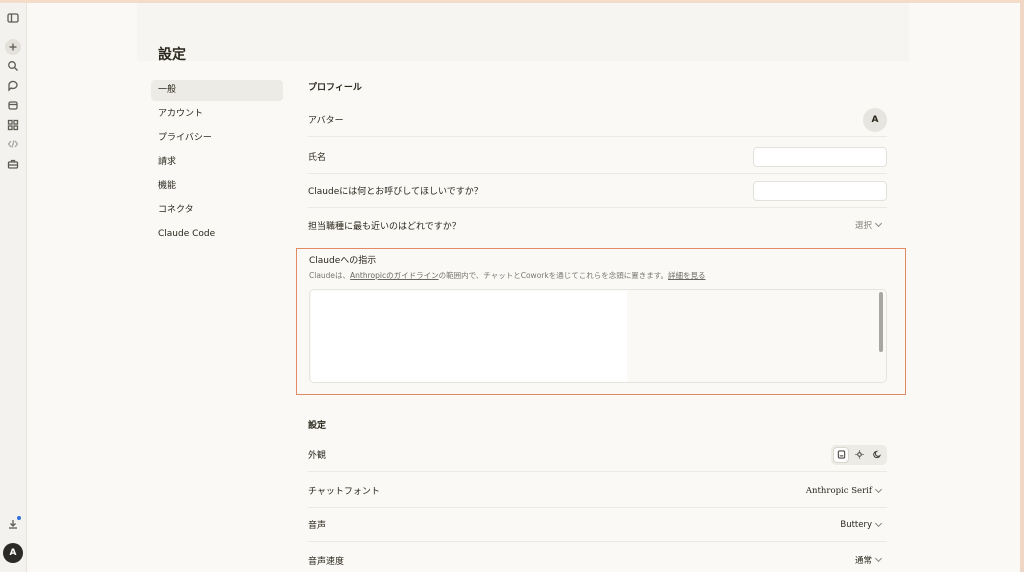 The image size is (1024, 572). What do you see at coordinates (395, 192) in the screenshot?
I see `nickname-label: Claudeには何とお呼びしてほしいですか？` at bounding box center [395, 192].